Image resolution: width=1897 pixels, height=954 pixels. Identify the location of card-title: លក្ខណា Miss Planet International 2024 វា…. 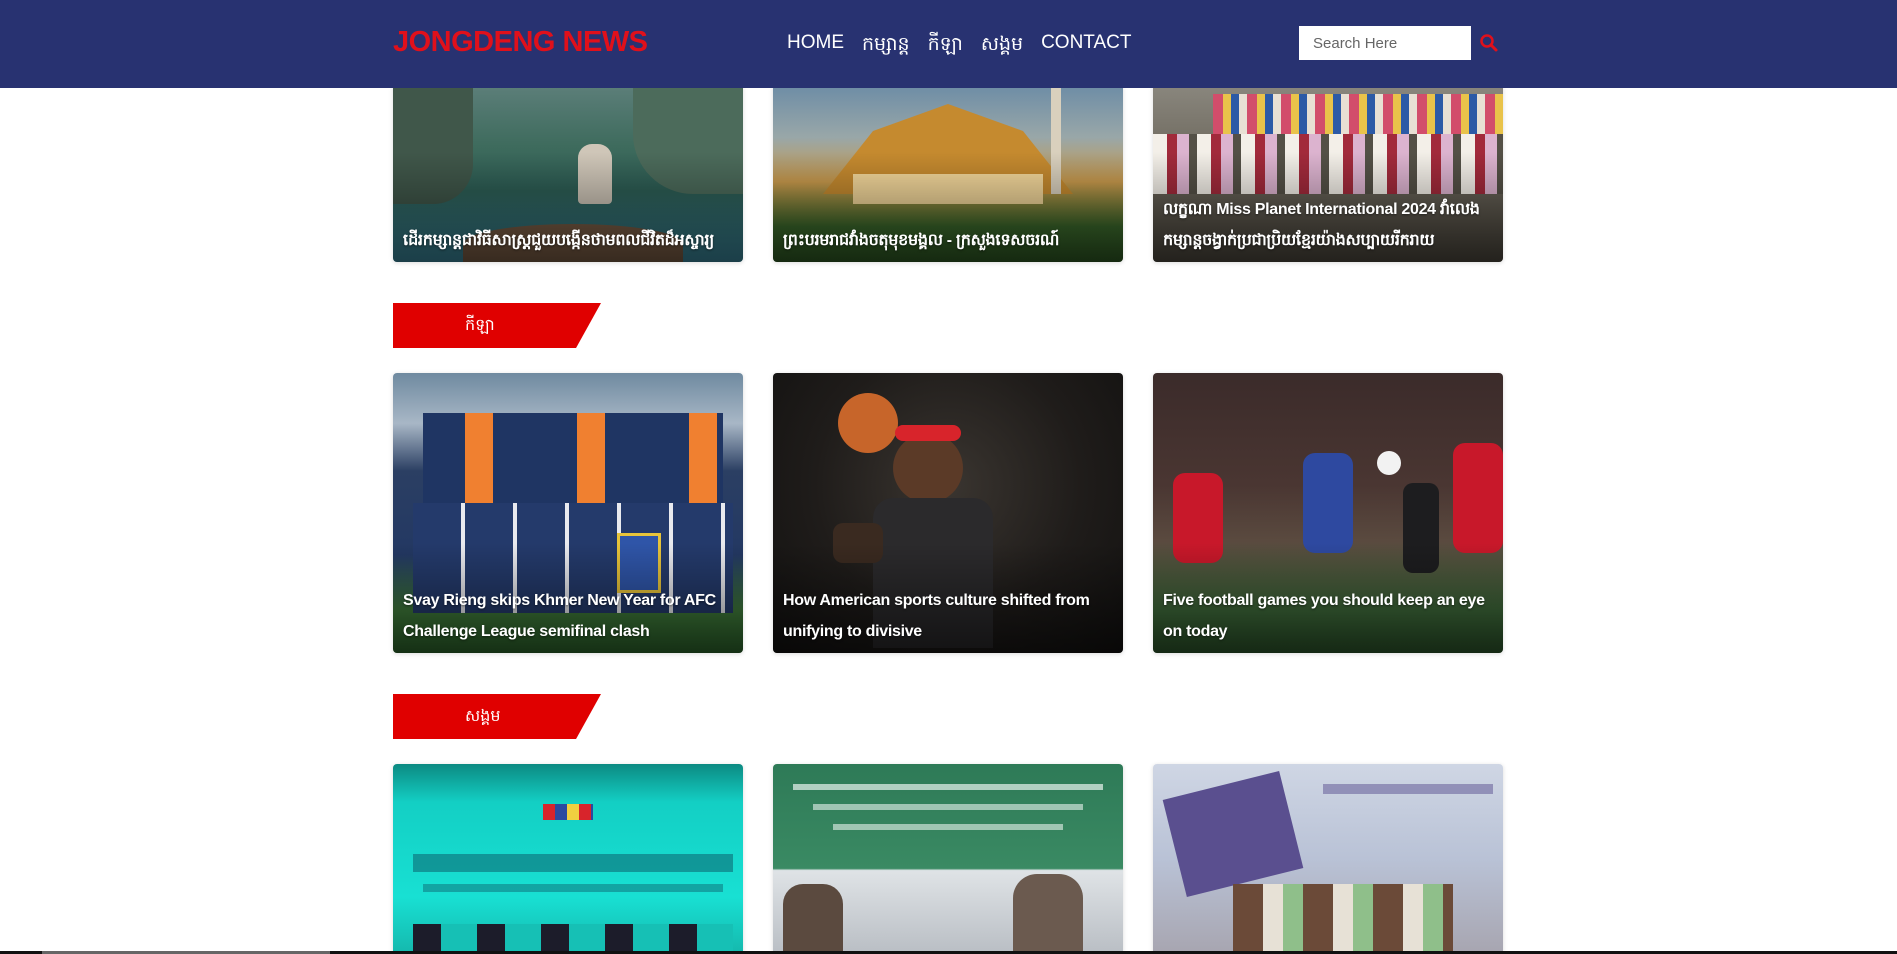
(1321, 225).